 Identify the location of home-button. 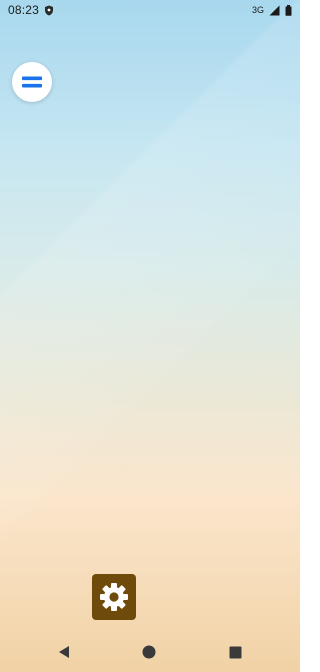
(149, 652).